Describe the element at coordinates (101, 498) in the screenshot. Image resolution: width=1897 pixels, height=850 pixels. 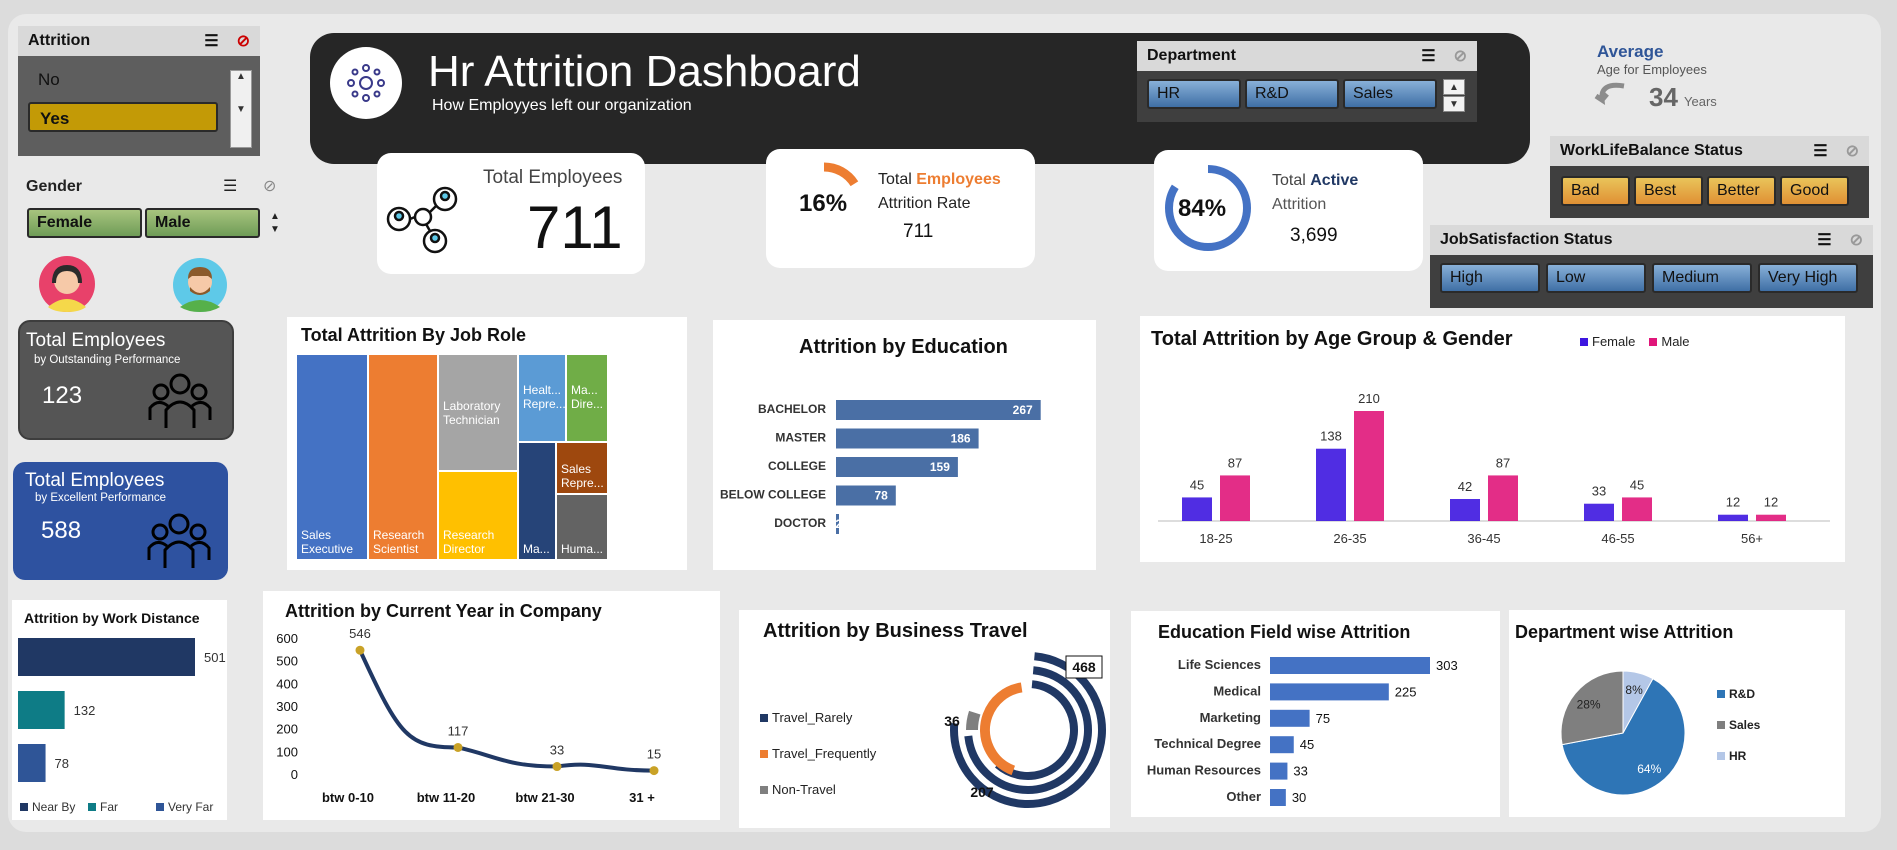
I see `card-subtitle: by Excellent Performance` at that location.